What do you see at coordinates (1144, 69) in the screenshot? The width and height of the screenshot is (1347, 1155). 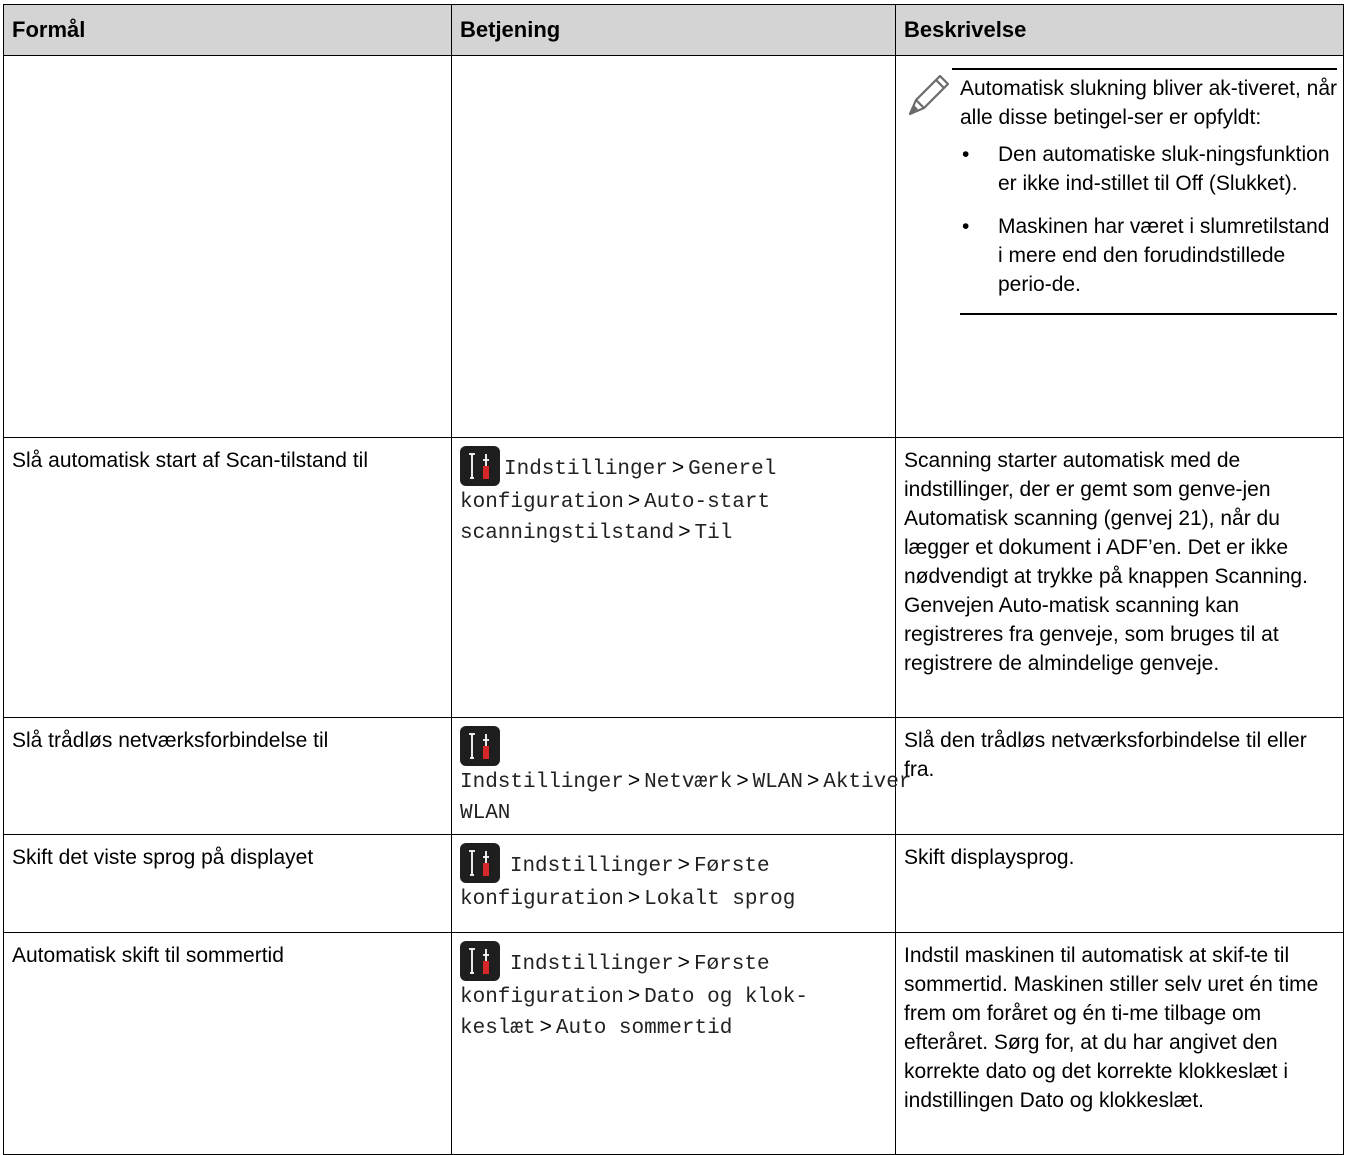 I see `note-divider-top` at bounding box center [1144, 69].